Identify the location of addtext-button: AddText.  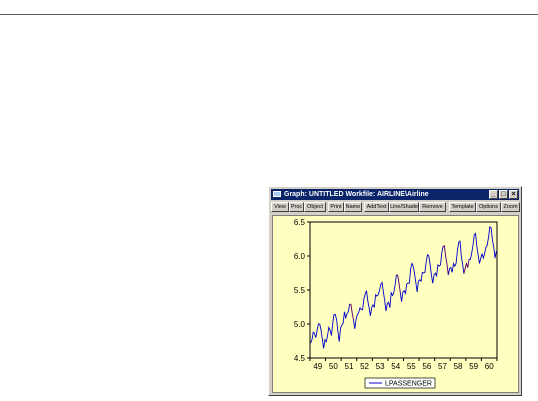
(376, 207).